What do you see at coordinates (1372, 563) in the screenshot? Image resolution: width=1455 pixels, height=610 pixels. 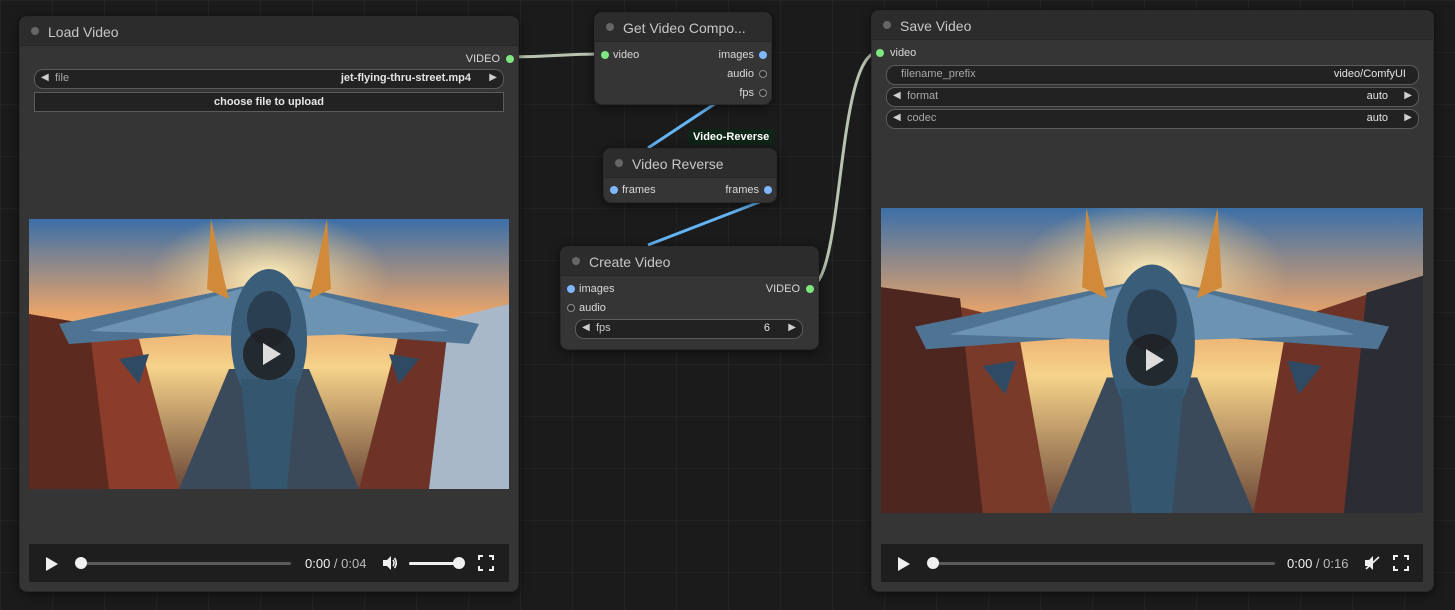 I see `muted-volume-icon` at bounding box center [1372, 563].